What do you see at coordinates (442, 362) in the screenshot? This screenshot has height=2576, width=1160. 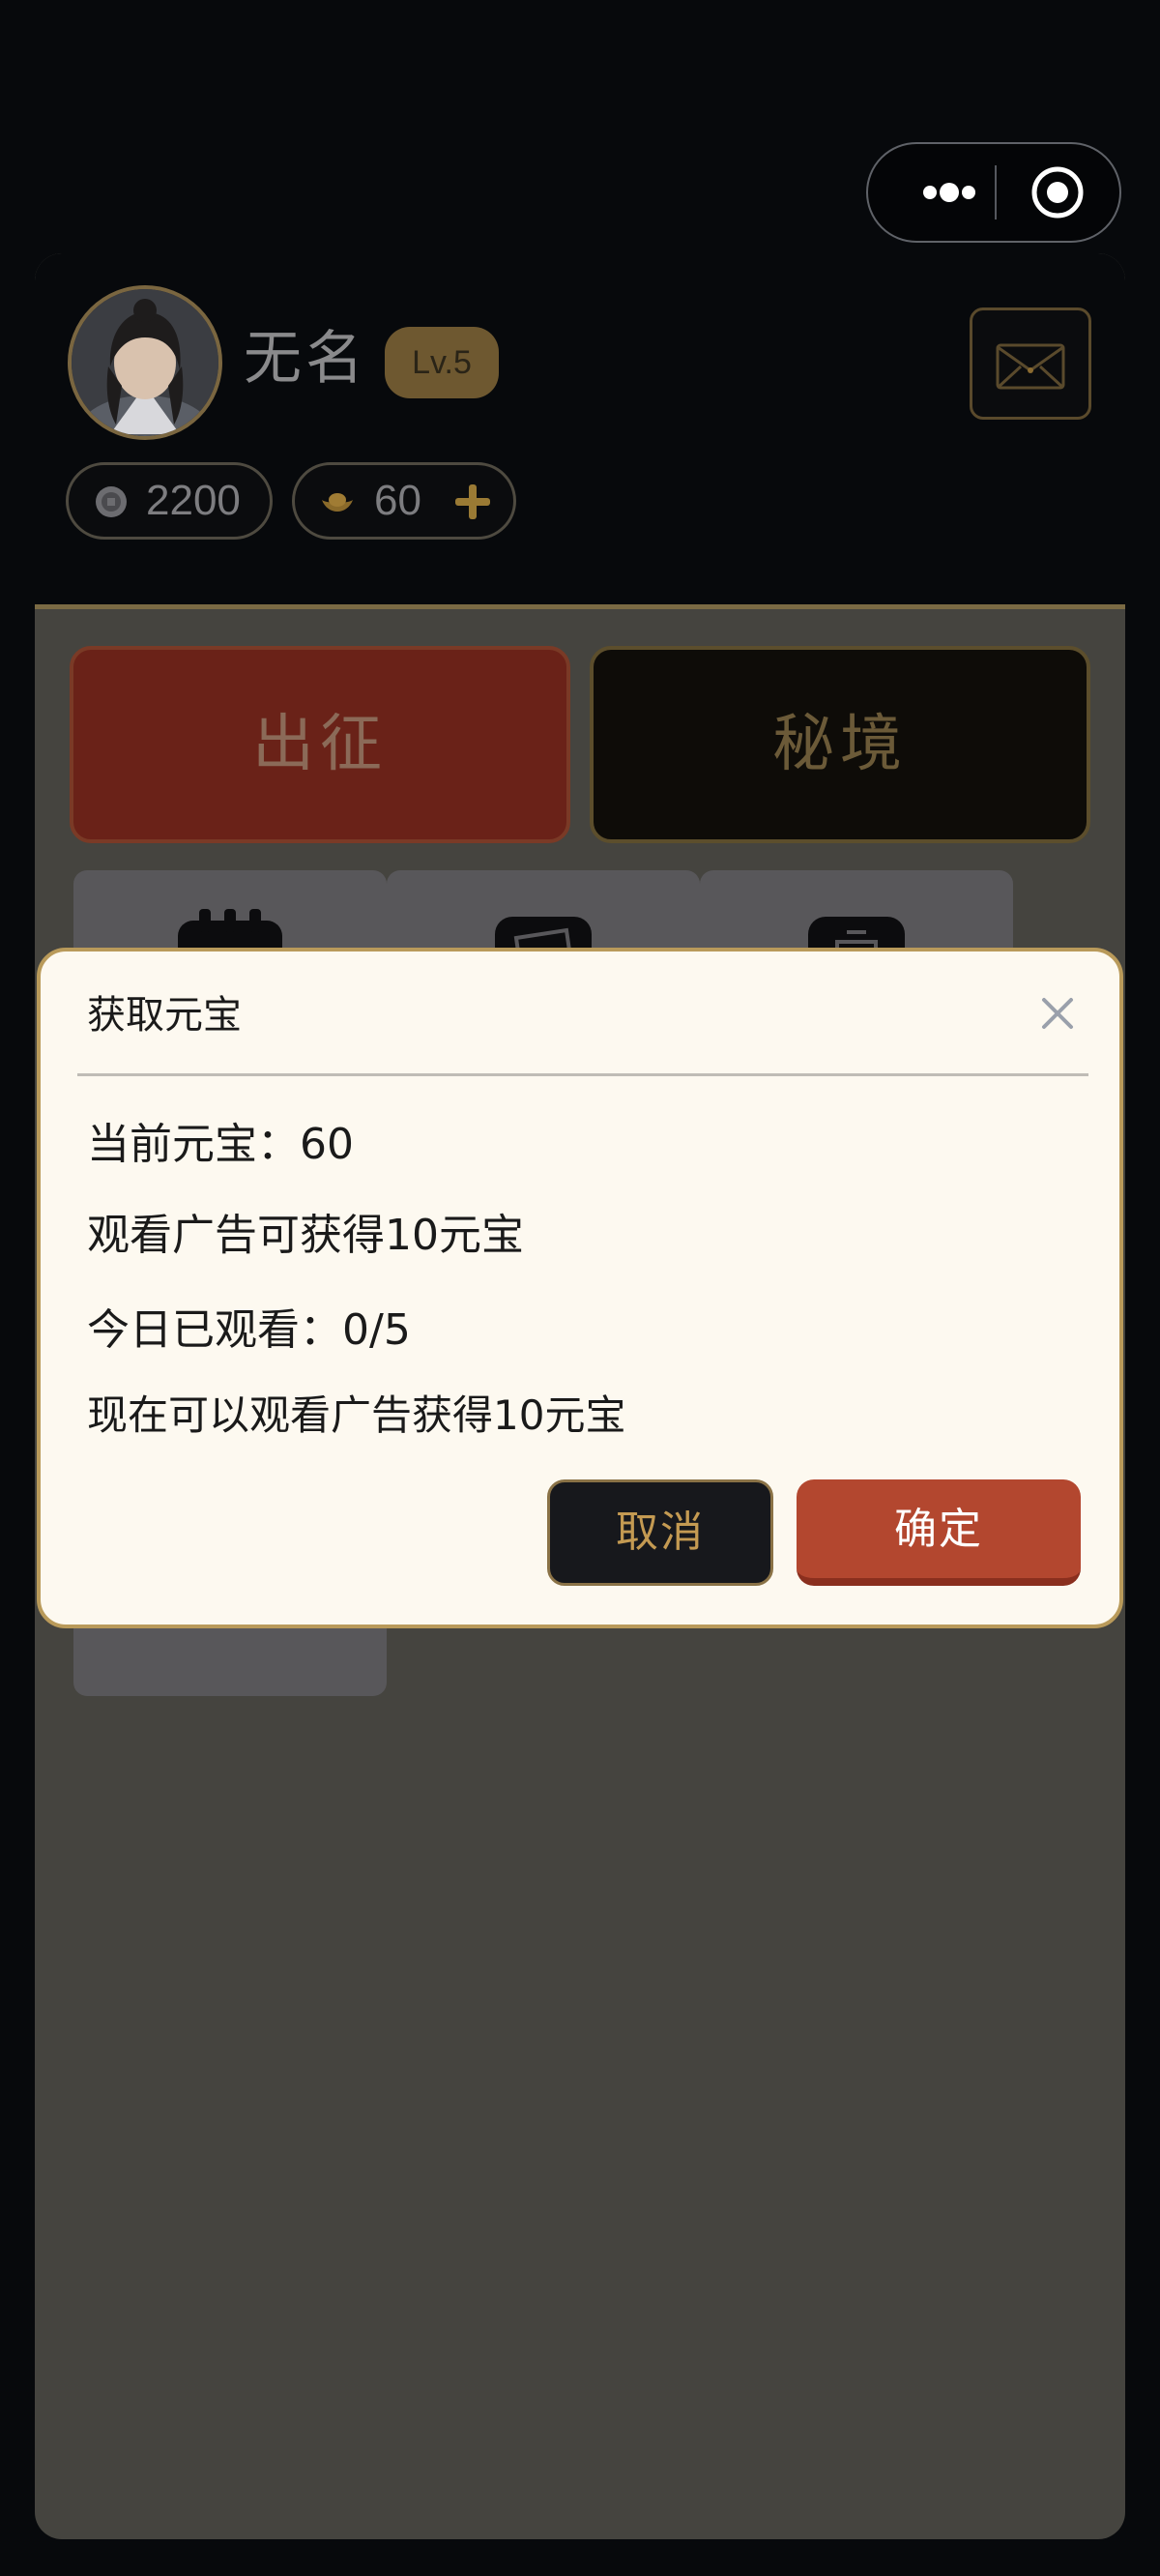 I see `level-badge: Lv.5` at bounding box center [442, 362].